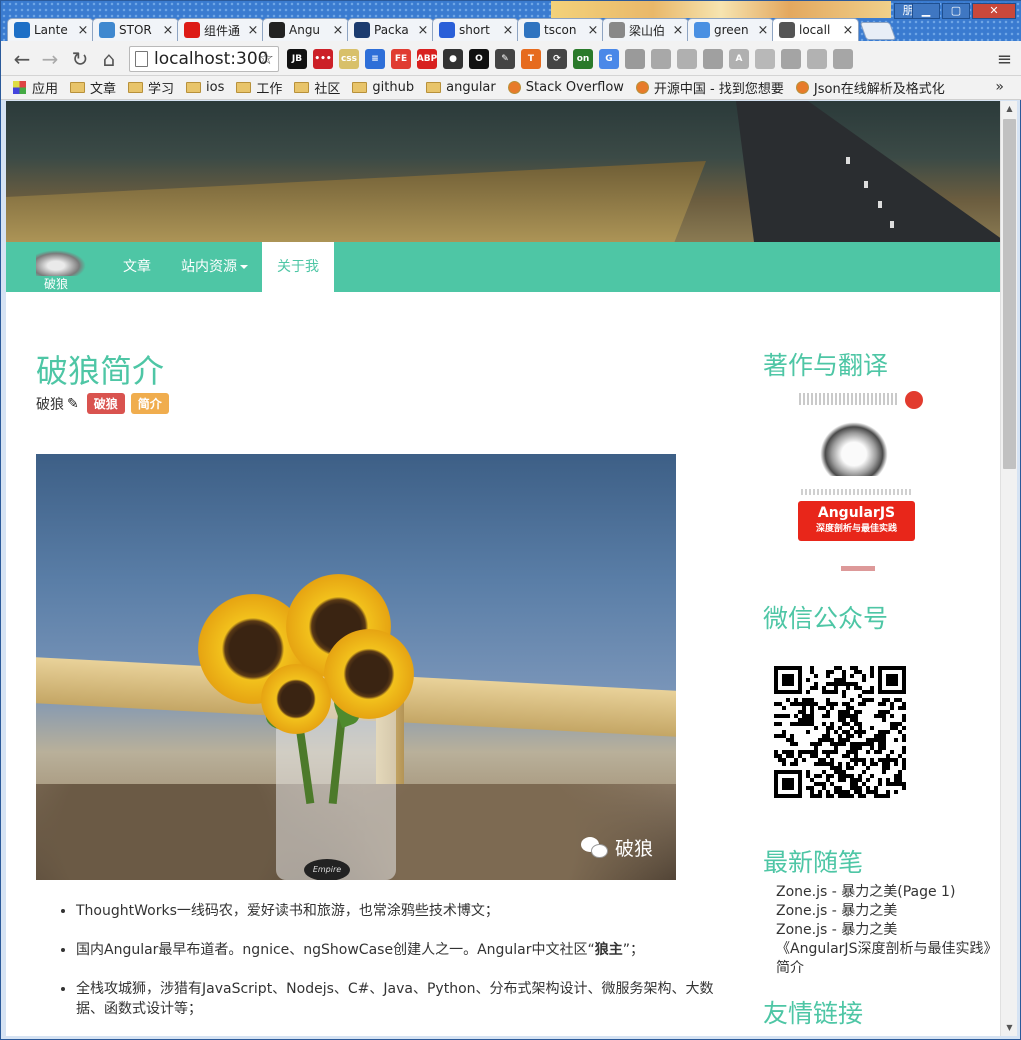  What do you see at coordinates (883, 959) in the screenshot?
I see `recent-post-link: 《AngularJS深度剖析与最佳实践》简介` at bounding box center [883, 959].